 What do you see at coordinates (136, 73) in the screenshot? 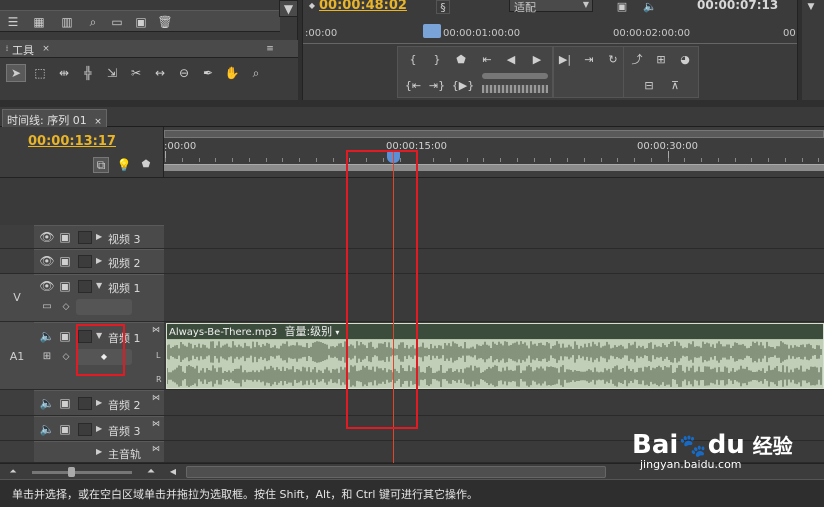
I see `razor-tool-icon: ✂` at bounding box center [136, 73].